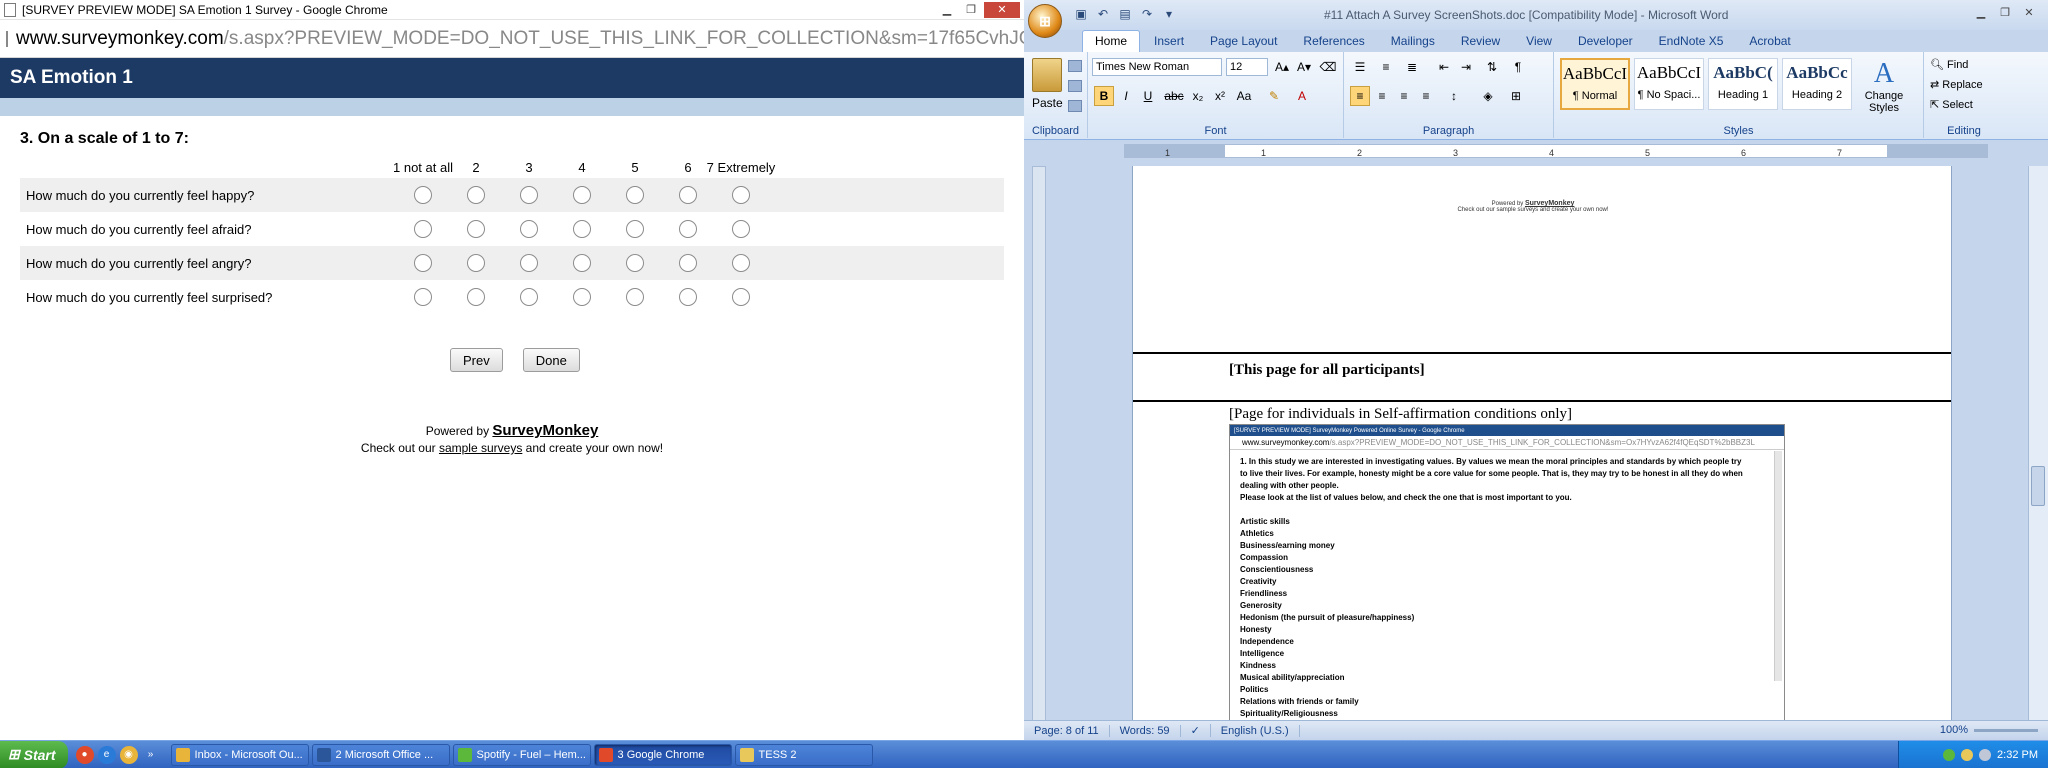 The width and height of the screenshot is (2048, 768). What do you see at coordinates (1282, 67) in the screenshot?
I see `grow-font-icon: A▴` at bounding box center [1282, 67].